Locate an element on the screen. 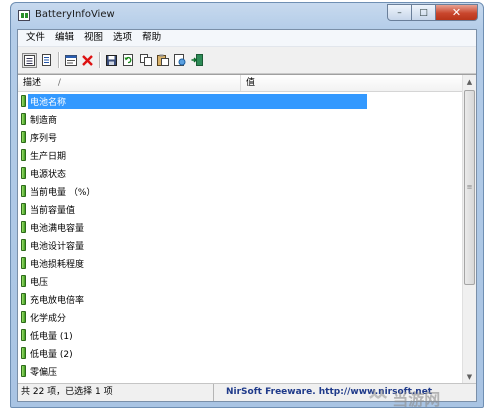 The image size is (496, 416). watermark: ᄊ 当游网 is located at coordinates (428, 399).